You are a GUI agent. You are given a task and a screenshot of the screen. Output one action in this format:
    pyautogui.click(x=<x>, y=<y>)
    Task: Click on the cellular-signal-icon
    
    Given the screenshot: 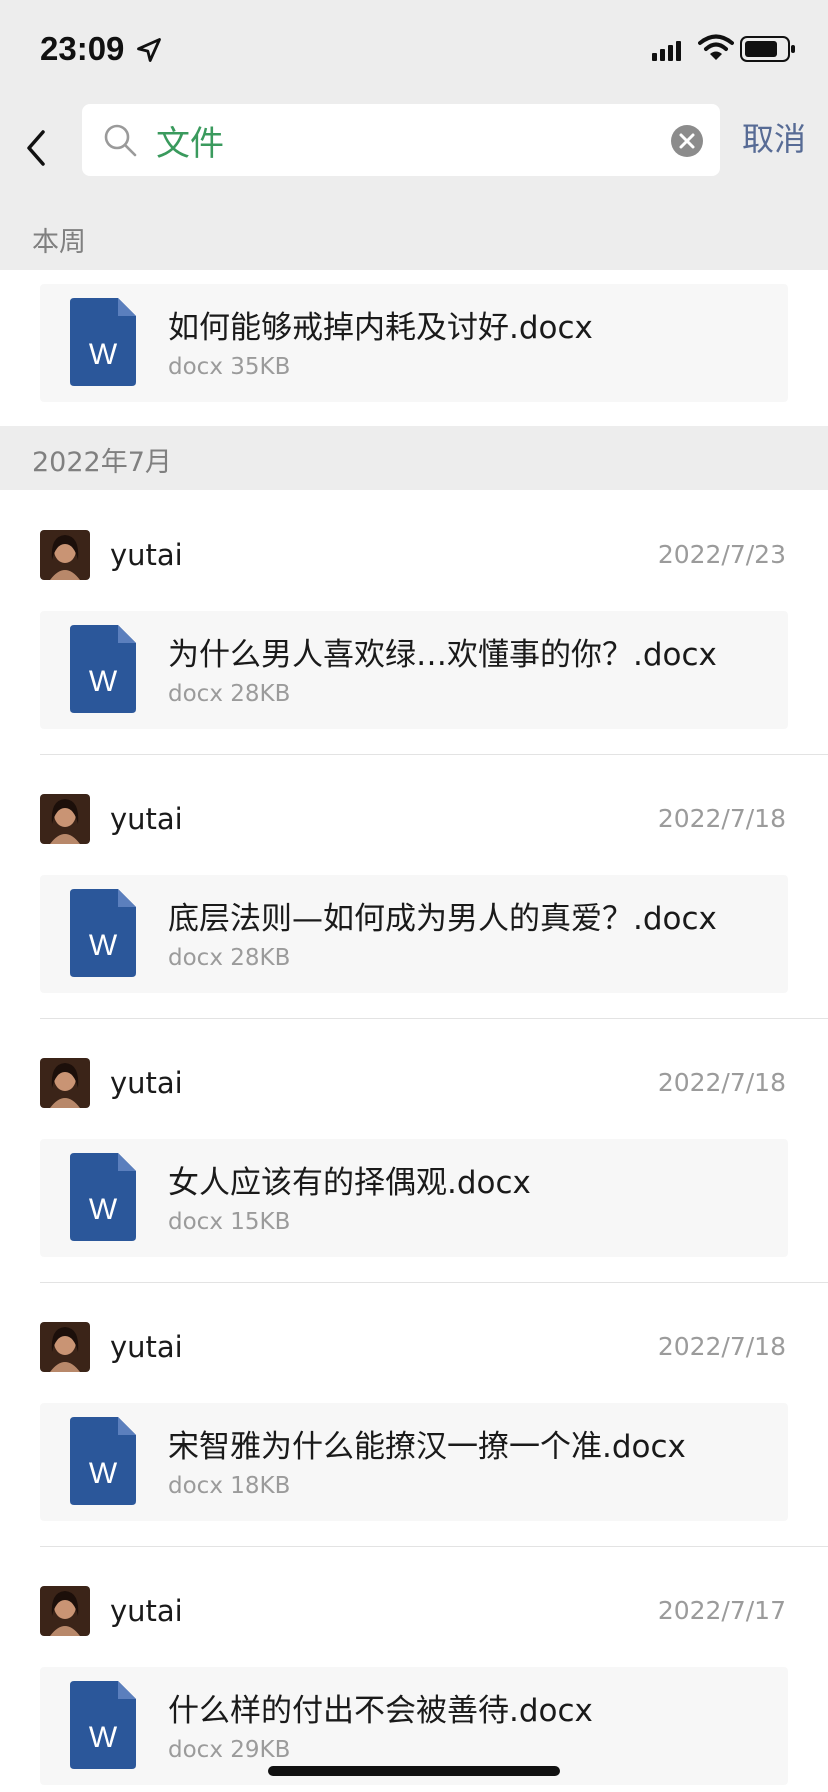 What is the action you would take?
    pyautogui.click(x=666, y=51)
    